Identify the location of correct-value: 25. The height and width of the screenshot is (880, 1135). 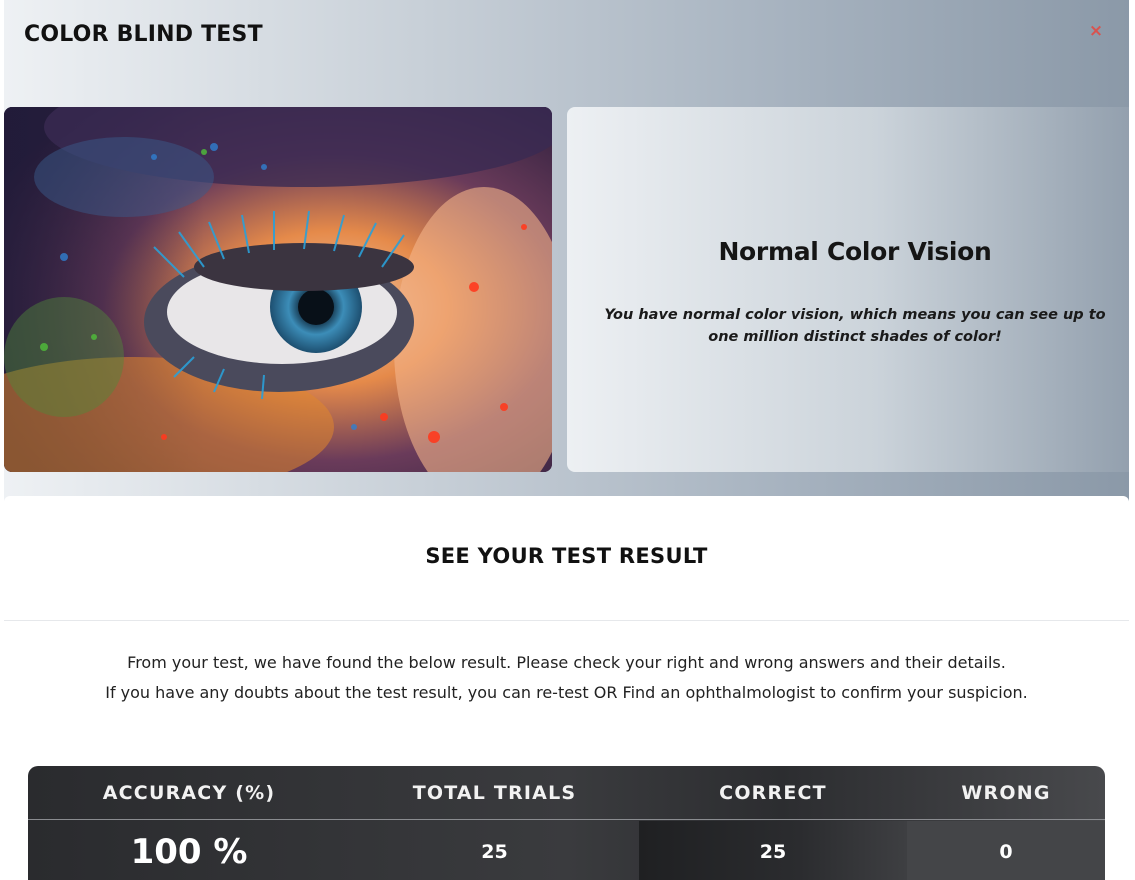
(773, 850).